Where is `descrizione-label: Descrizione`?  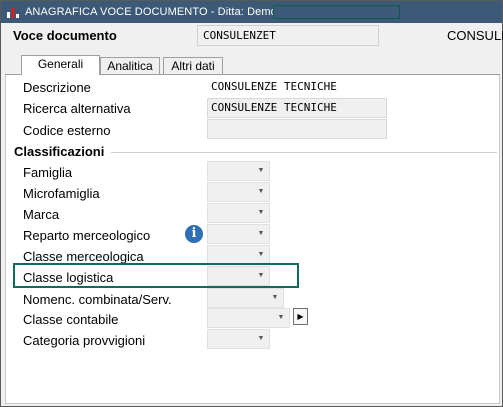
descrizione-label: Descrizione is located at coordinates (57, 87).